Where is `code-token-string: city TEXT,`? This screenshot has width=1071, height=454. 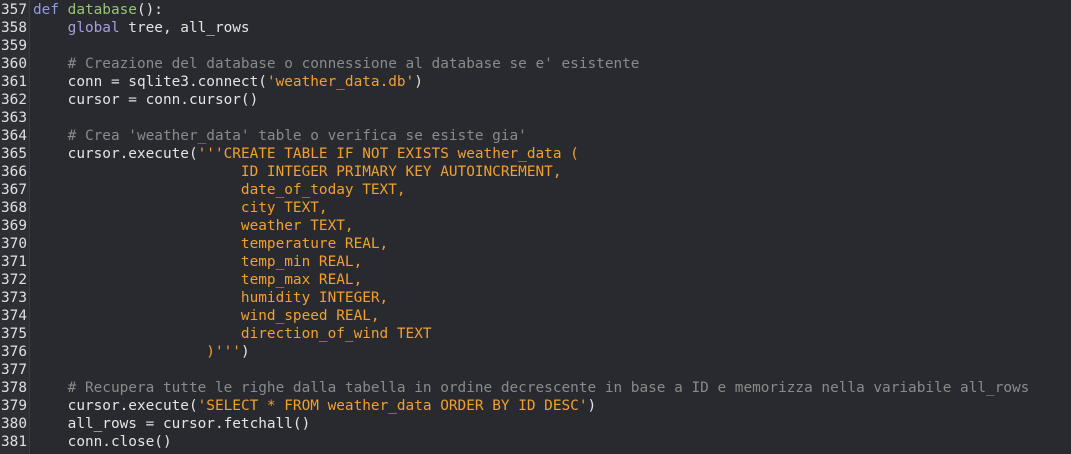 code-token-string: city TEXT, is located at coordinates (180, 208).